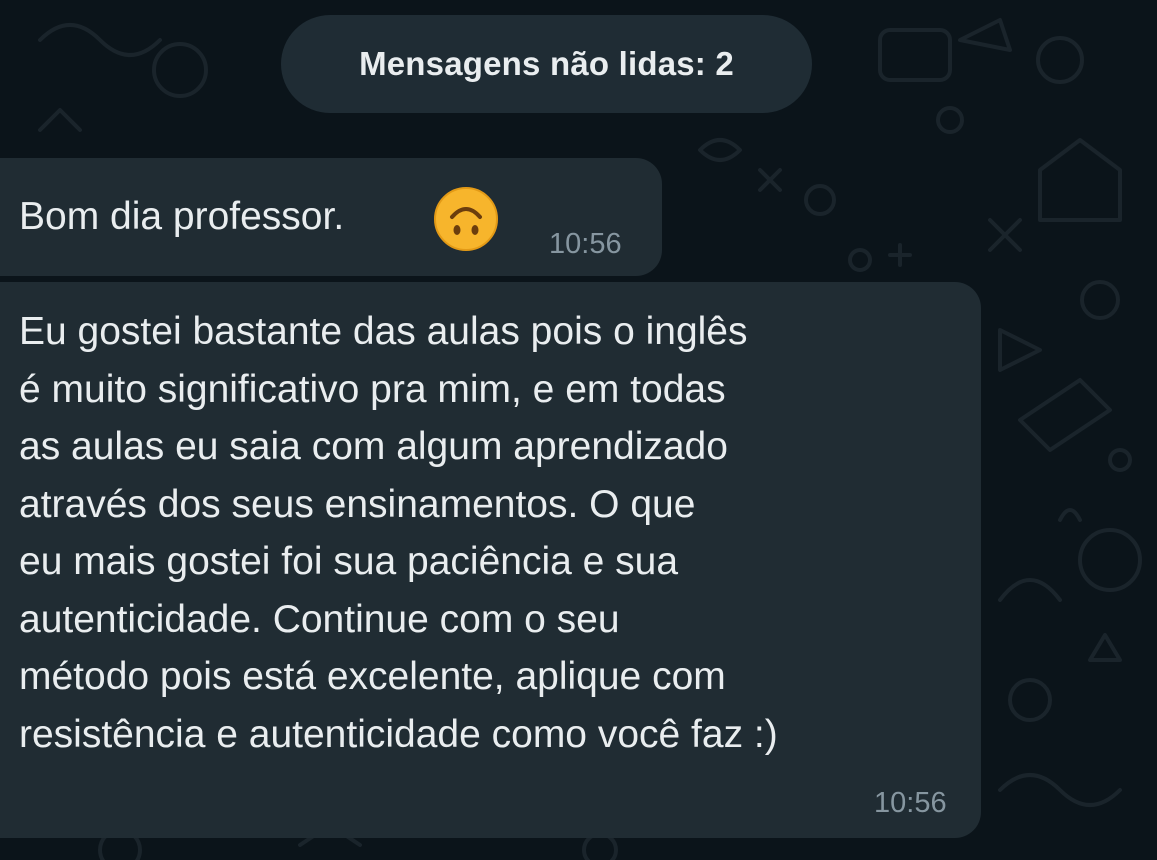 The image size is (1157, 860). I want to click on unread-messages-label: Mensagens não lidas: 2, so click(546, 63).